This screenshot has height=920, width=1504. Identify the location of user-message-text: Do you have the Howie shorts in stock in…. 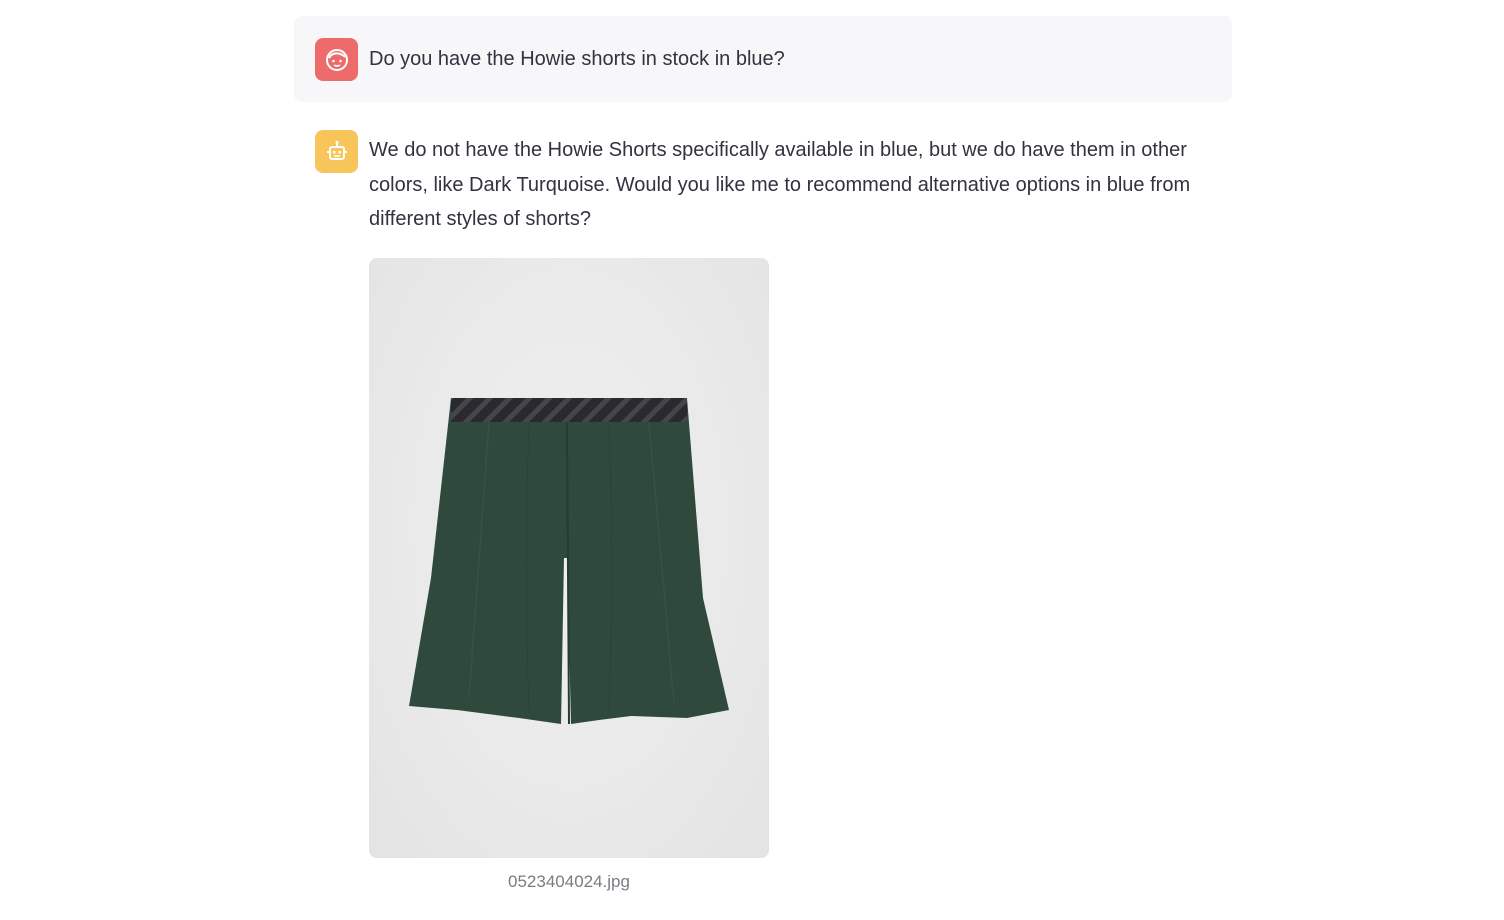
(577, 59).